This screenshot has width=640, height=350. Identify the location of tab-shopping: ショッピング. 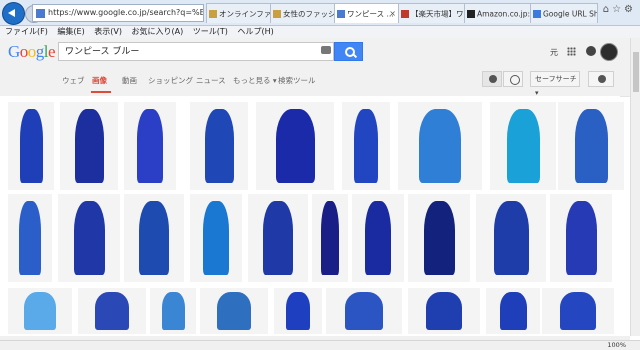
(170, 80).